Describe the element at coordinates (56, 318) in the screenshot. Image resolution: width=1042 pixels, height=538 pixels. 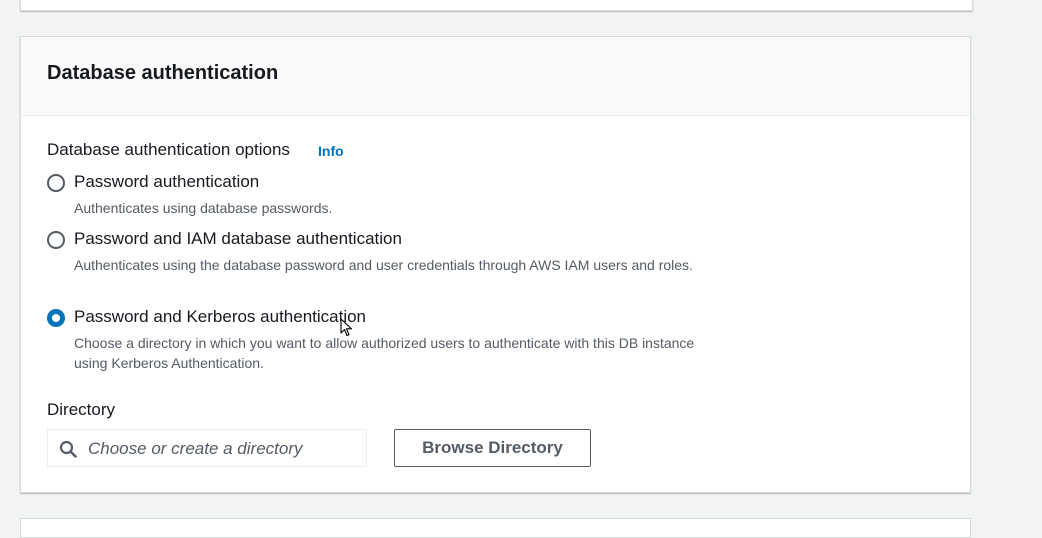
I see `radio-password-kerberos` at that location.